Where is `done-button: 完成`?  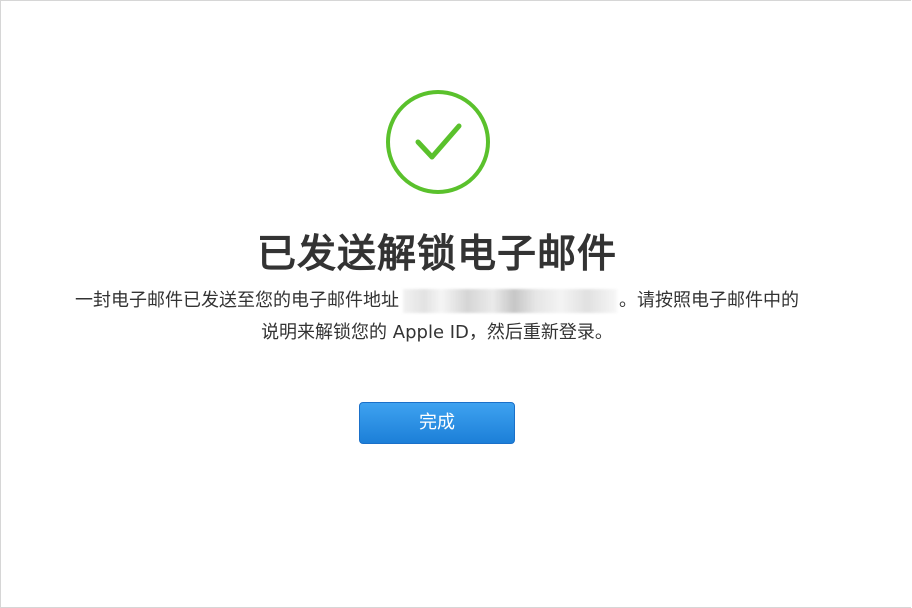
done-button: 完成 is located at coordinates (437, 423).